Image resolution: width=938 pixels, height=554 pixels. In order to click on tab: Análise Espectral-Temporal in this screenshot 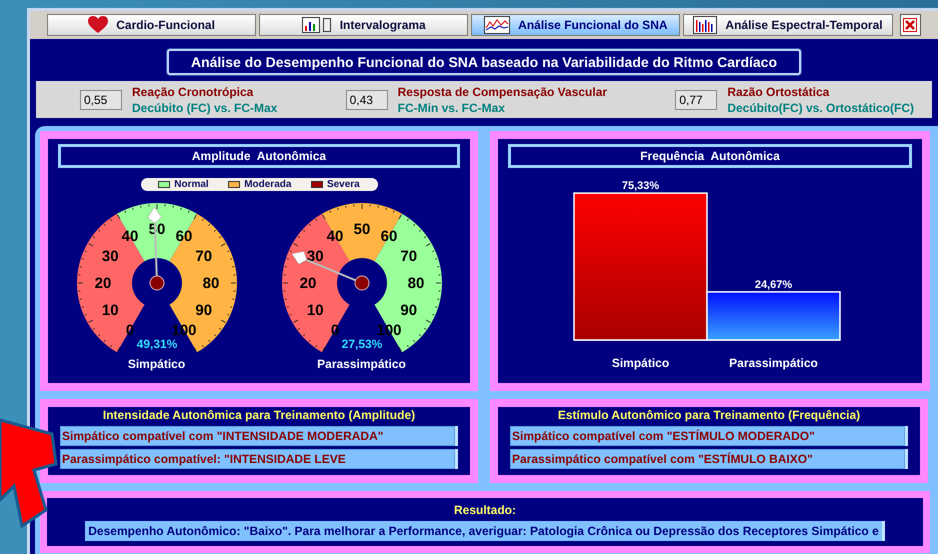, I will do `click(788, 25)`.